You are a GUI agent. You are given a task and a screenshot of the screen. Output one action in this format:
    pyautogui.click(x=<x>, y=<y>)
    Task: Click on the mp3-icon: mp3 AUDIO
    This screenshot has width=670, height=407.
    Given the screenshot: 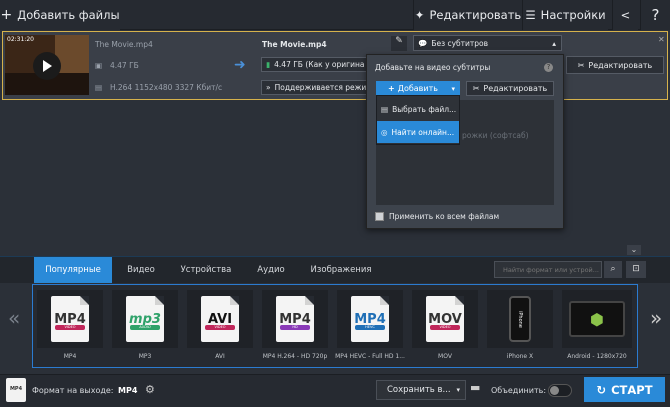 What is the action you would take?
    pyautogui.click(x=145, y=319)
    